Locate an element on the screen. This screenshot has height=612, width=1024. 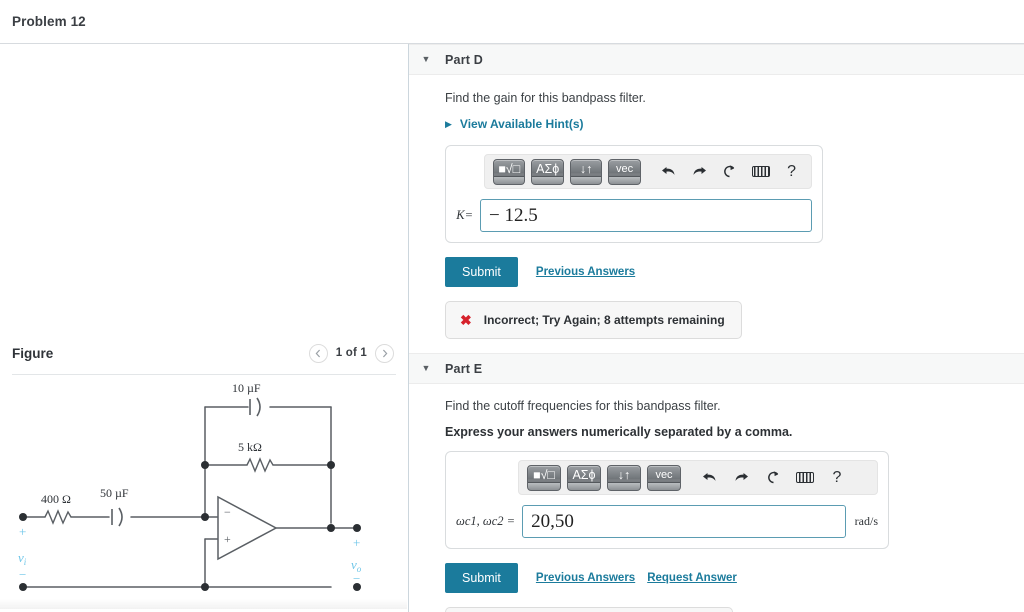
view-hints-link-d: View Available Hint(s) is located at coordinates (522, 124).